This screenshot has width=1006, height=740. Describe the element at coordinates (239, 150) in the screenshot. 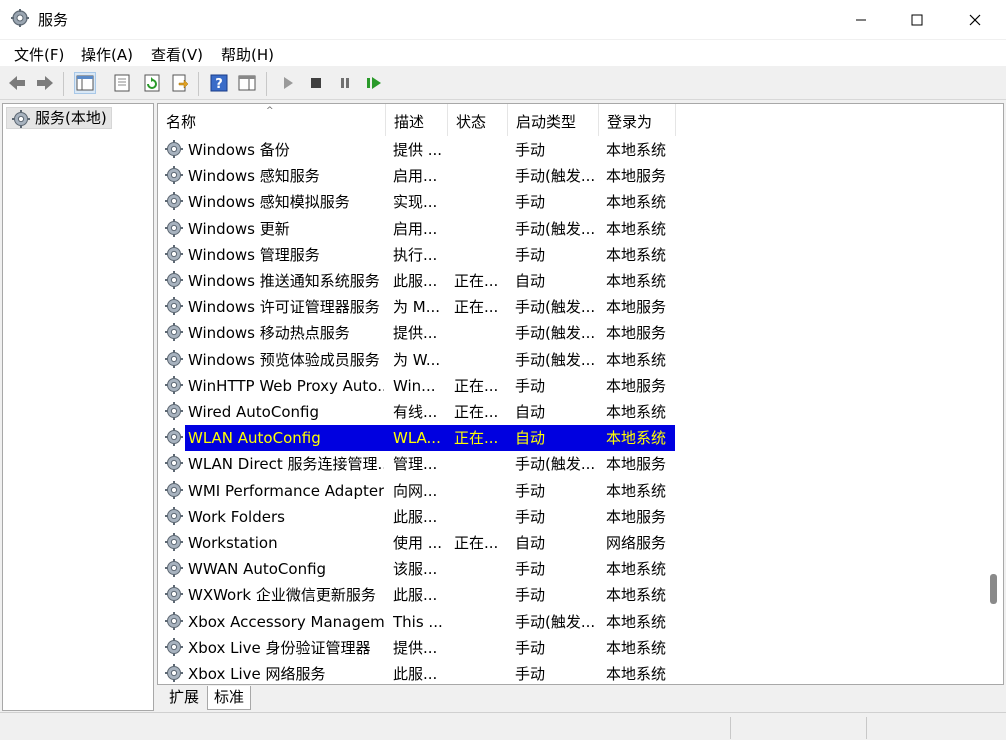

I see `cell-name: Windows 备份` at that location.